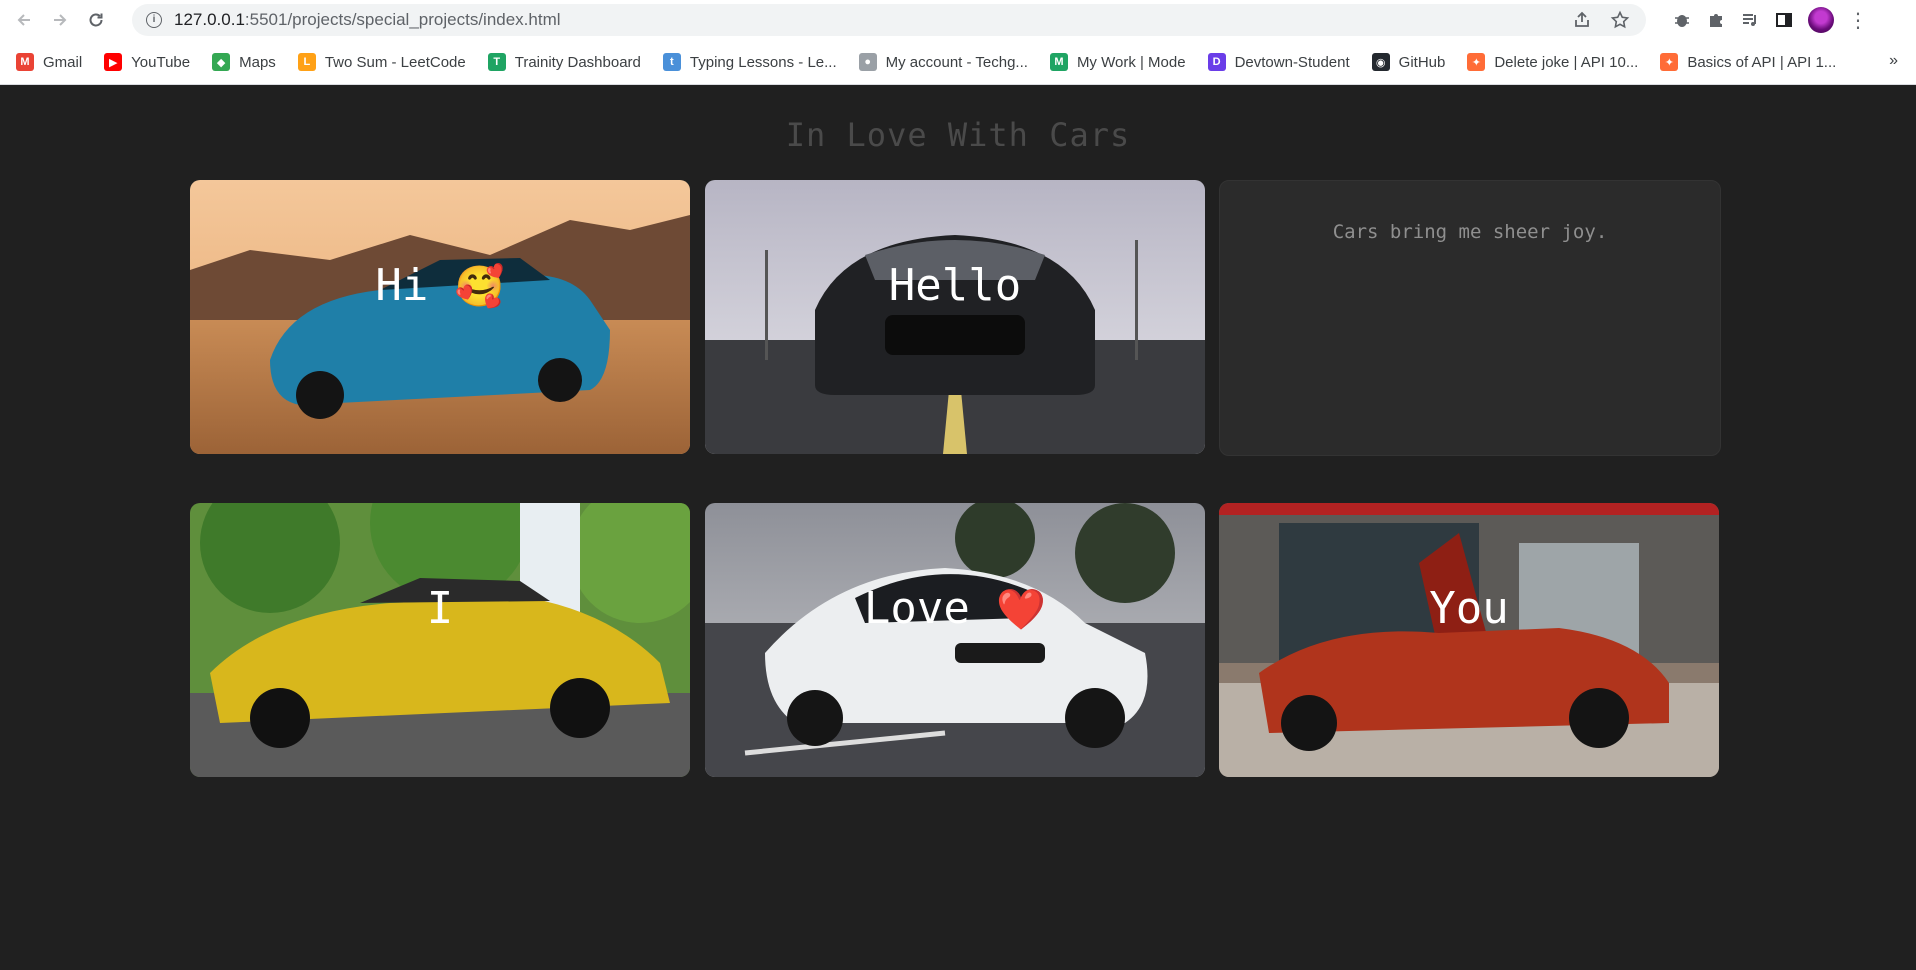 Image resolution: width=1916 pixels, height=970 pixels. I want to click on bookmark-item: T Trainity Dashboard, so click(564, 62).